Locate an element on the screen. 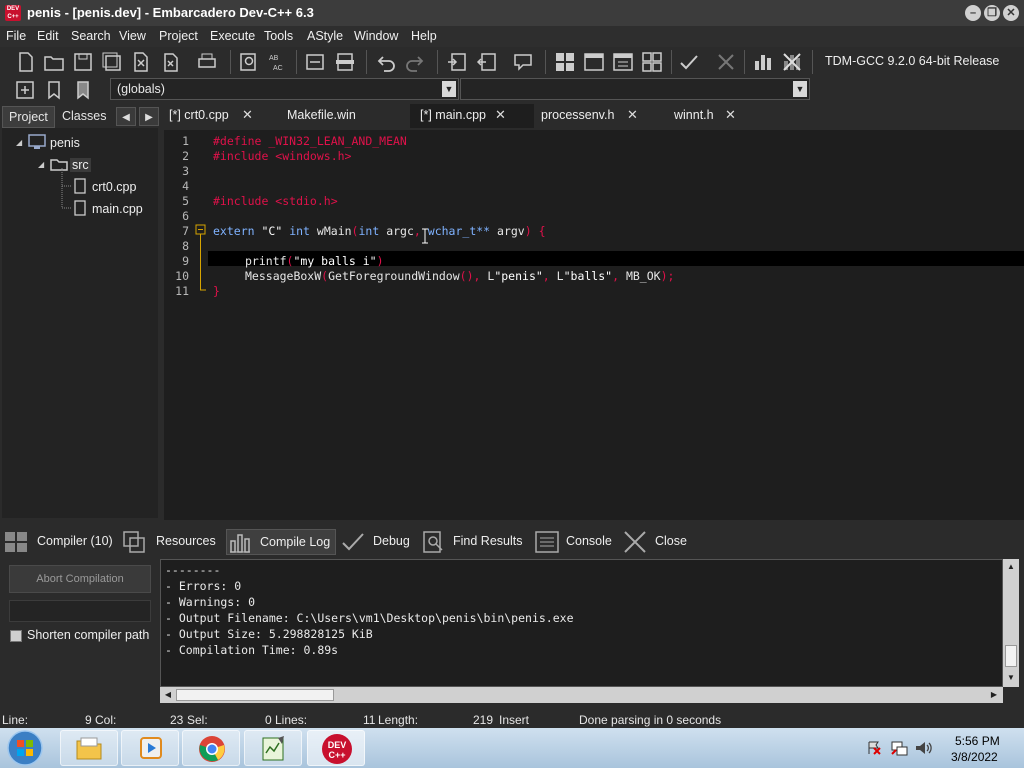  resources-icon is located at coordinates (134, 542).